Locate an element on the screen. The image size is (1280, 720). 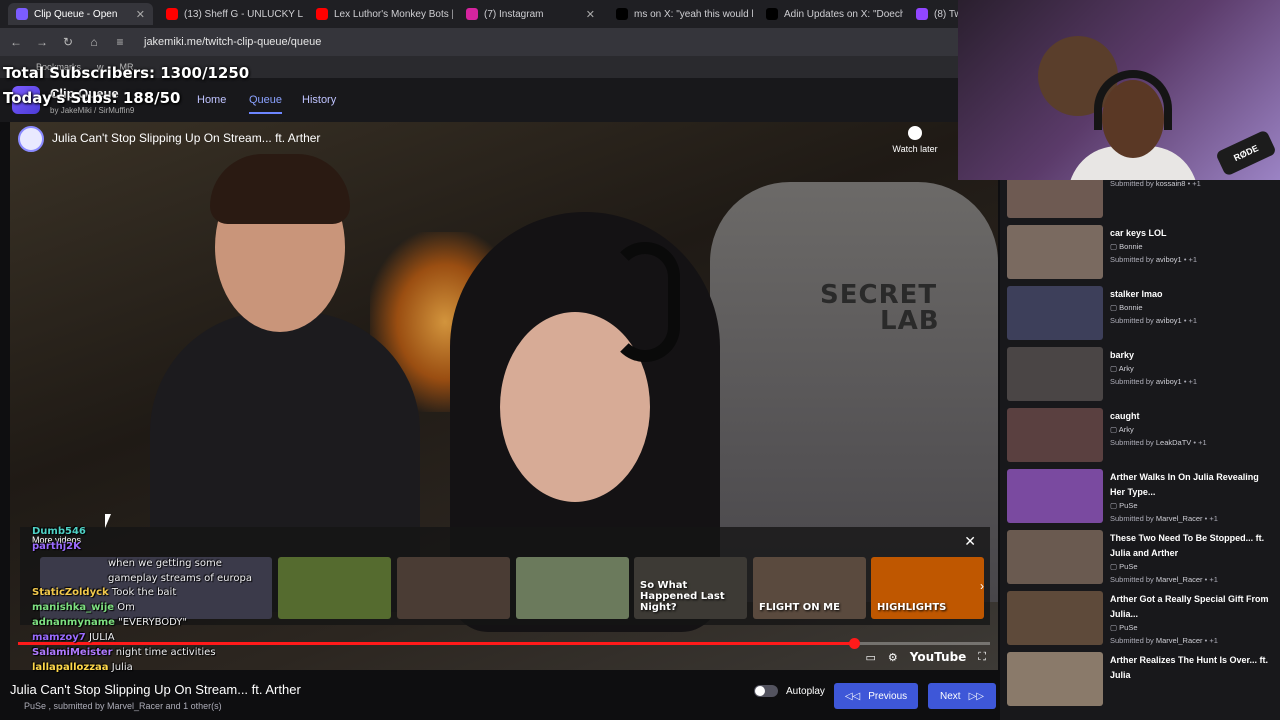
settings-gear-icon: ⚙ is located at coordinates (893, 657).